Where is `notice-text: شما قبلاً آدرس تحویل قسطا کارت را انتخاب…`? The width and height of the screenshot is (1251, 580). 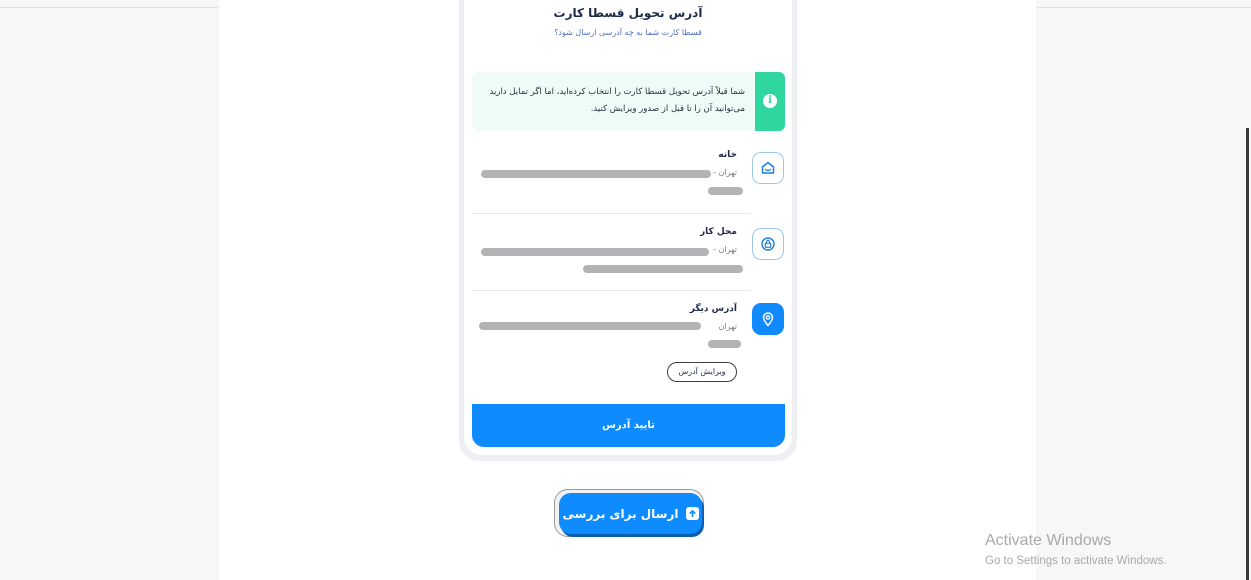 notice-text: شما قبلاً آدرس تحویل قسطا کارت را انتخاب… is located at coordinates (617, 100).